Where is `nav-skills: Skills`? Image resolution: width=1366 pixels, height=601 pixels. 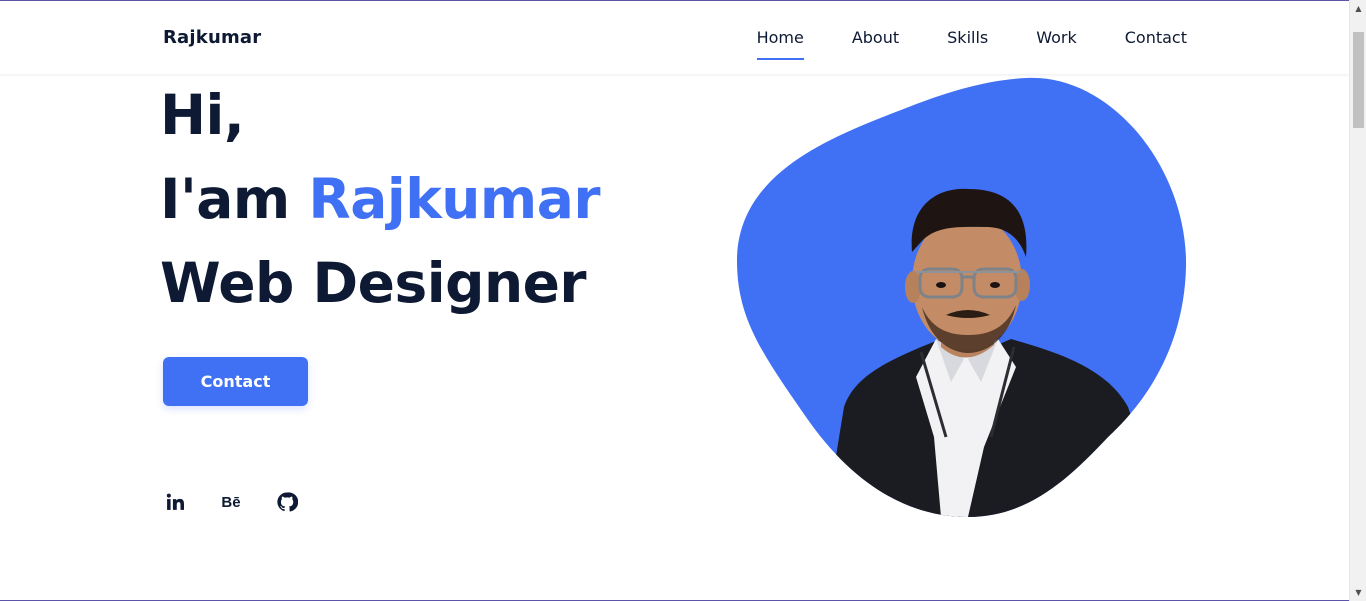 nav-skills: Skills is located at coordinates (967, 38).